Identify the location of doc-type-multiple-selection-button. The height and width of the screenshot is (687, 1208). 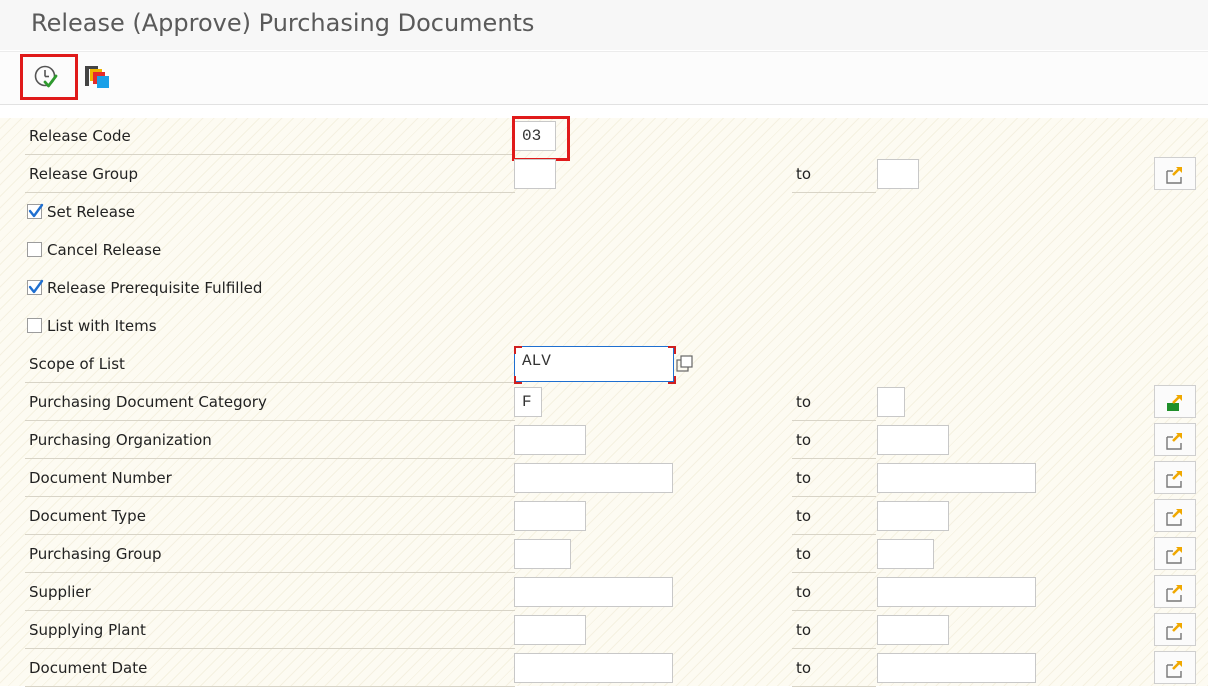
(1175, 515).